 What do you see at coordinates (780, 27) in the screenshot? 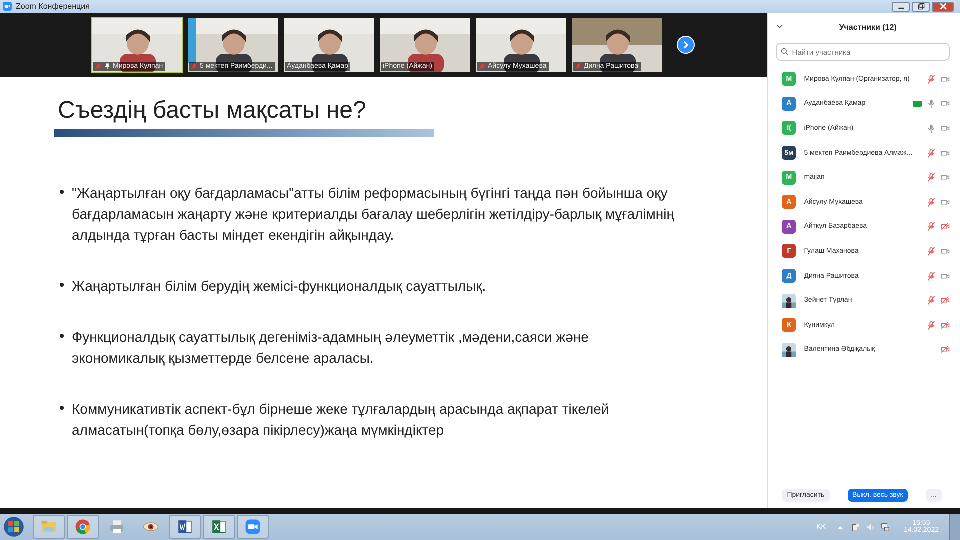
I see `chevron-down-icon` at bounding box center [780, 27].